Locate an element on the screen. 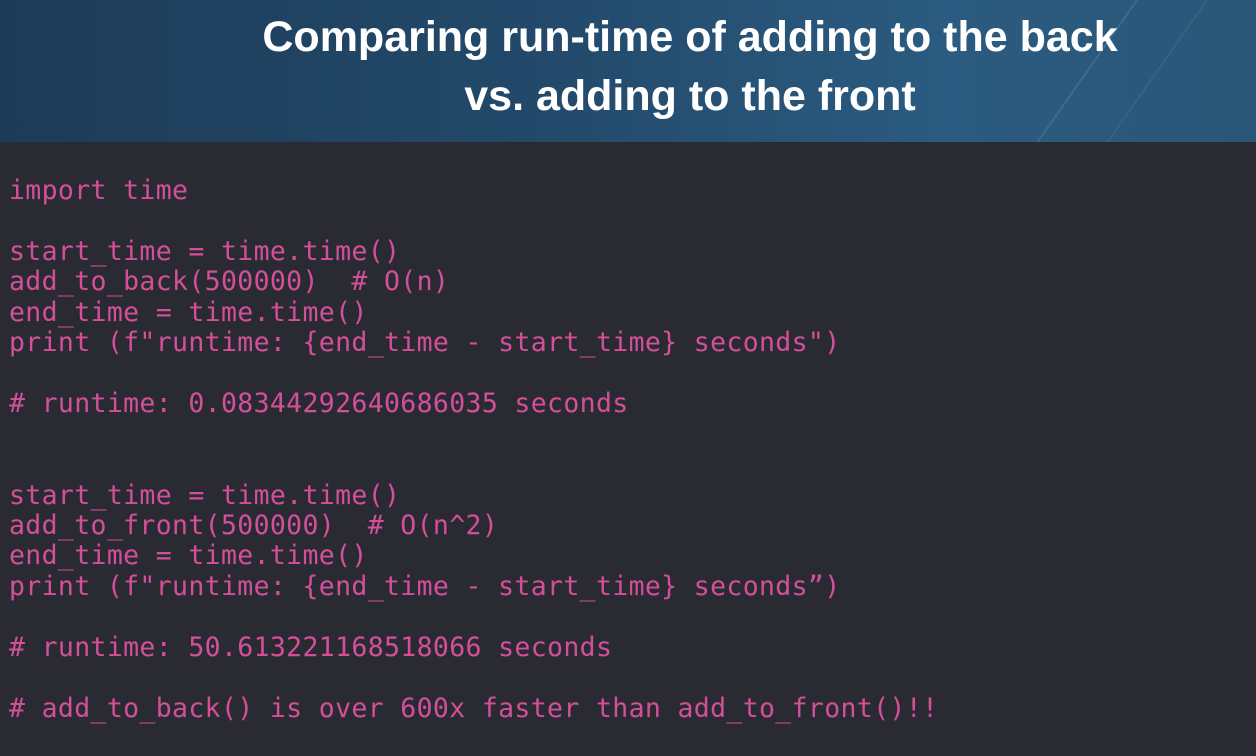  code-line-end-time-1: end_time = time.time() is located at coordinates (188, 312).